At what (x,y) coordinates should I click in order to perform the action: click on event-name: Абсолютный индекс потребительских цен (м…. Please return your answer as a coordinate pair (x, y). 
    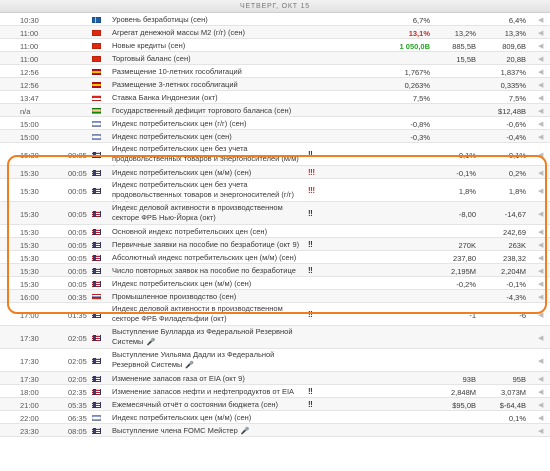
    Looking at the image, I should click on (207, 258).